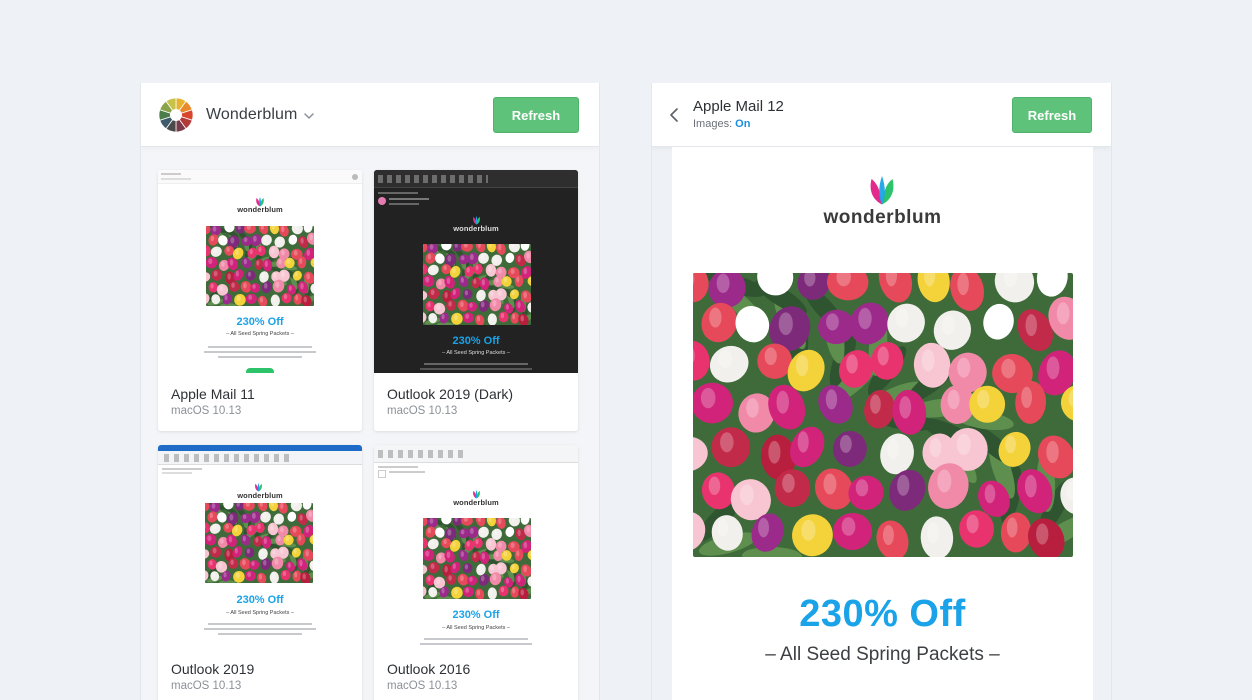  I want to click on account-name: Wonderblum, so click(251, 115).